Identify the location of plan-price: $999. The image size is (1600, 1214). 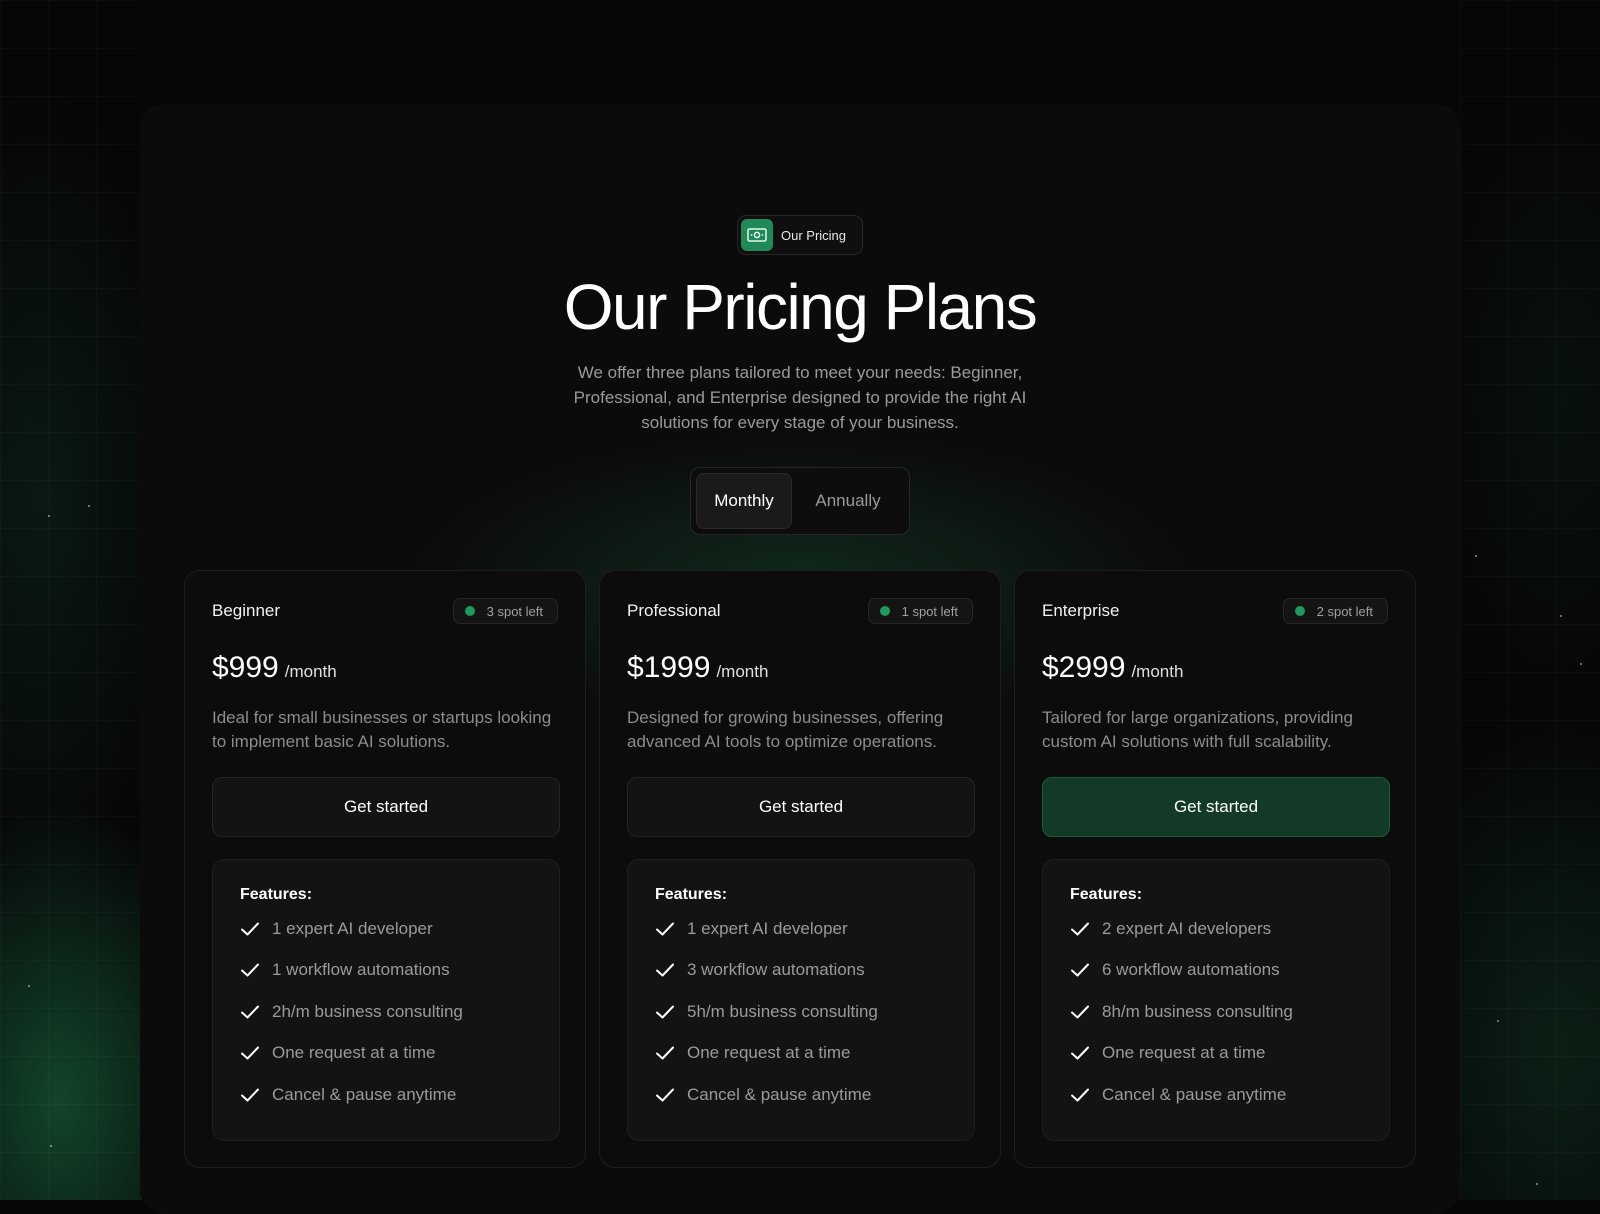
(245, 667).